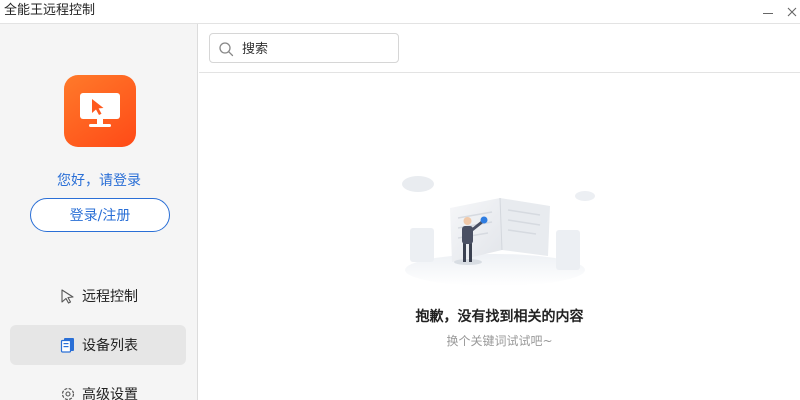  What do you see at coordinates (68, 345) in the screenshot?
I see `device-list-icon` at bounding box center [68, 345].